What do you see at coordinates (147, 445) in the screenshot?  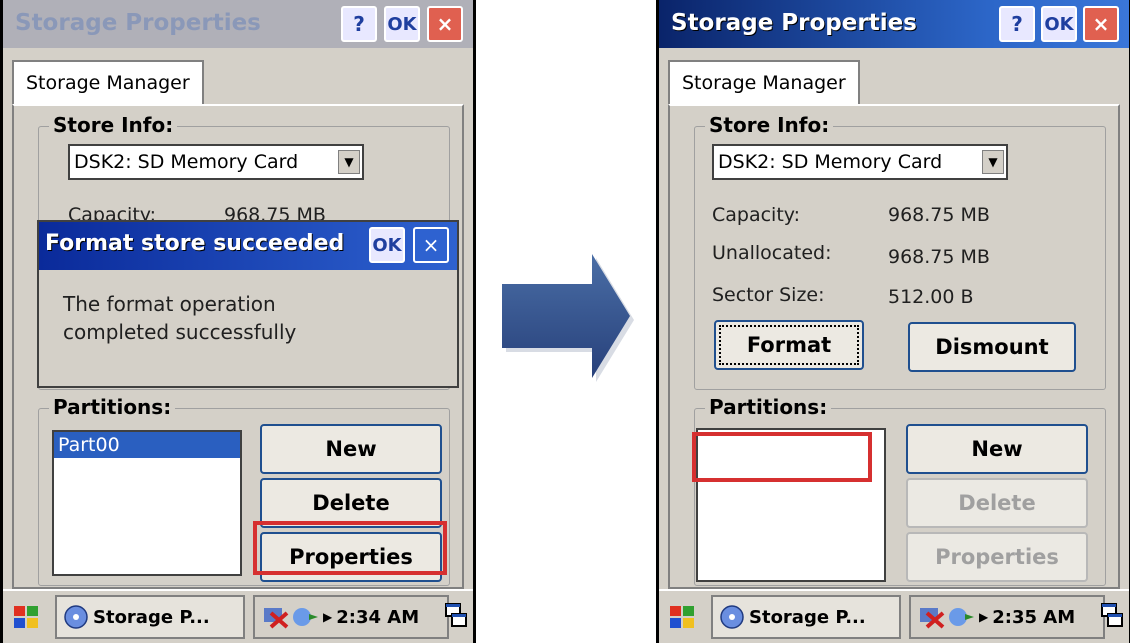 I see `list-item: Part00` at bounding box center [147, 445].